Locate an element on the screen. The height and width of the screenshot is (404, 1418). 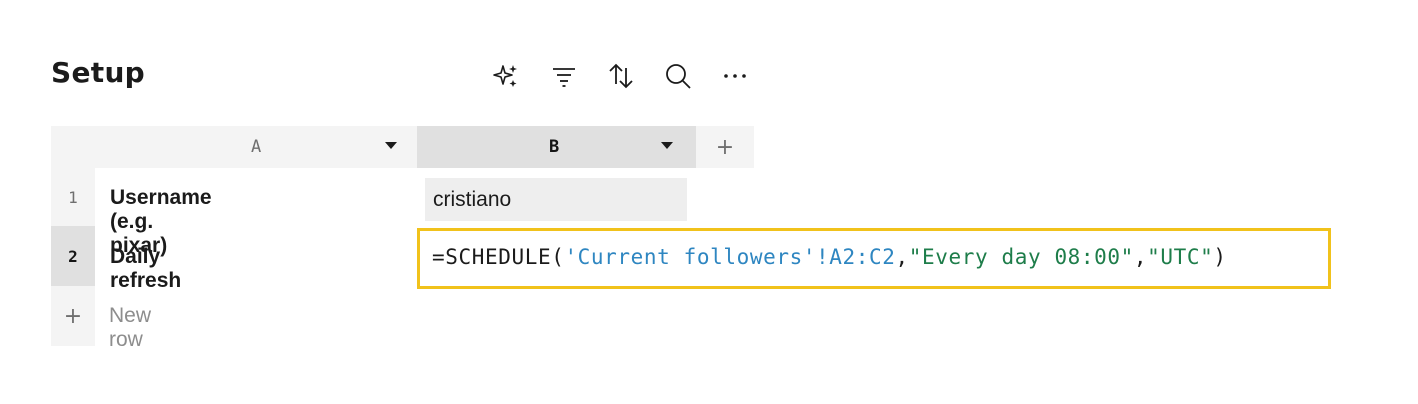
filter-icon is located at coordinates (564, 77).